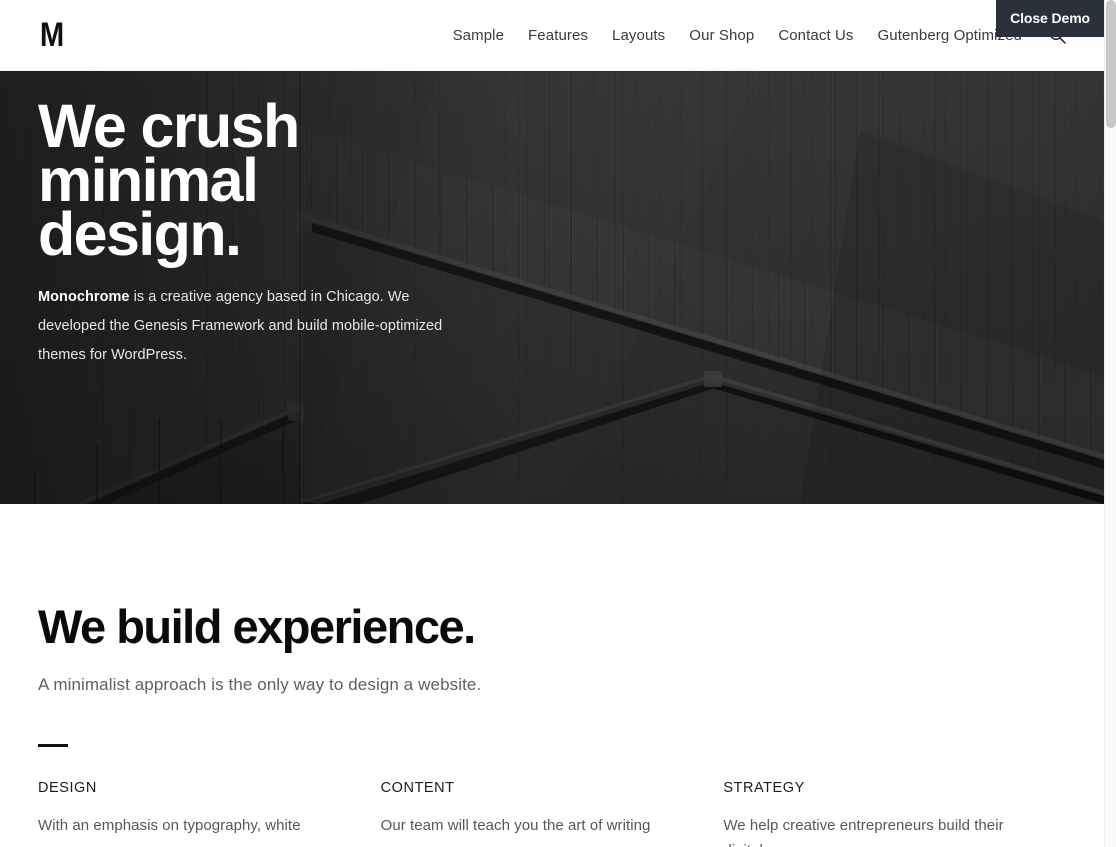 The height and width of the screenshot is (847, 1116). I want to click on nav-item-sample: Sample, so click(478, 35).